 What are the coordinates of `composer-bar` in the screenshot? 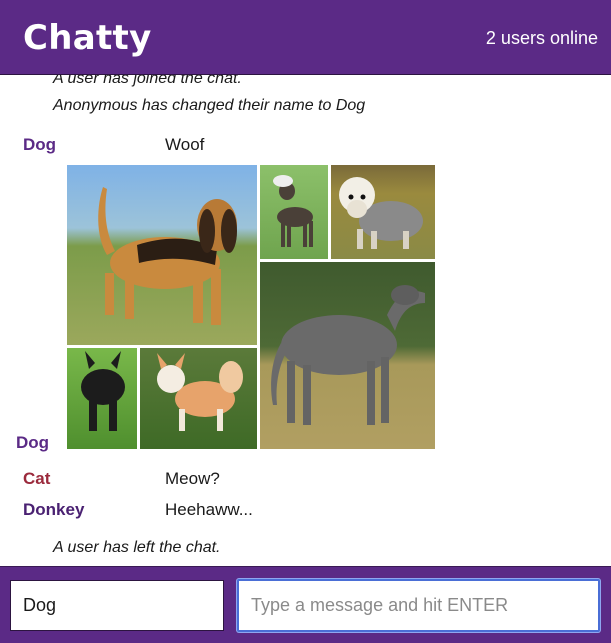 It's located at (305, 604).